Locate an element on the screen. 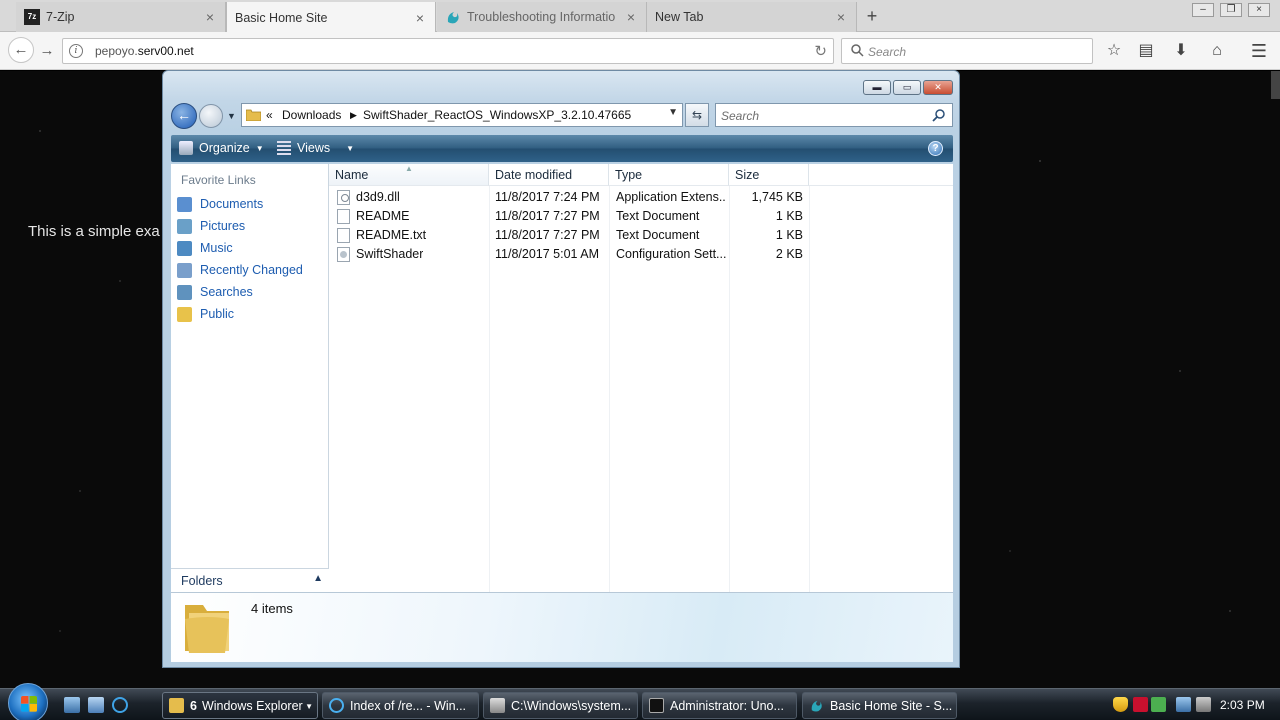 This screenshot has height=720, width=1280. breadcrumb-overflow: « is located at coordinates (269, 115).